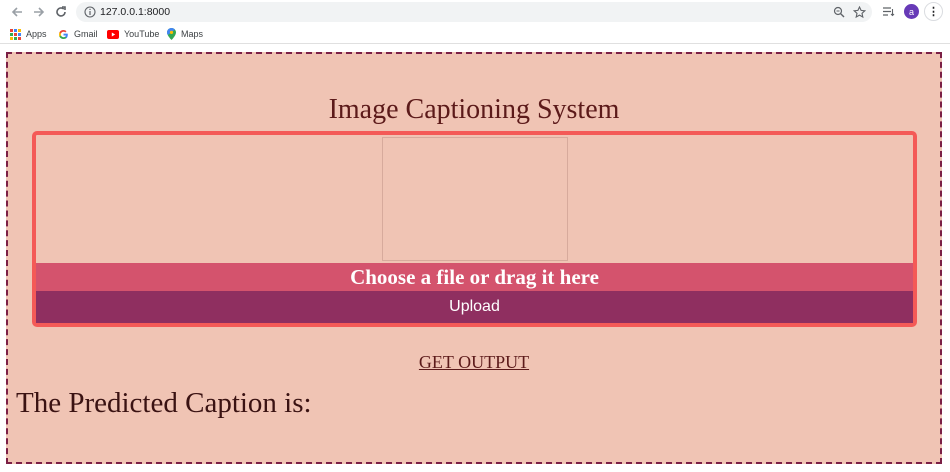 This screenshot has height=472, width=950. I want to click on bookmark-gmail: Gmail, so click(78, 34).